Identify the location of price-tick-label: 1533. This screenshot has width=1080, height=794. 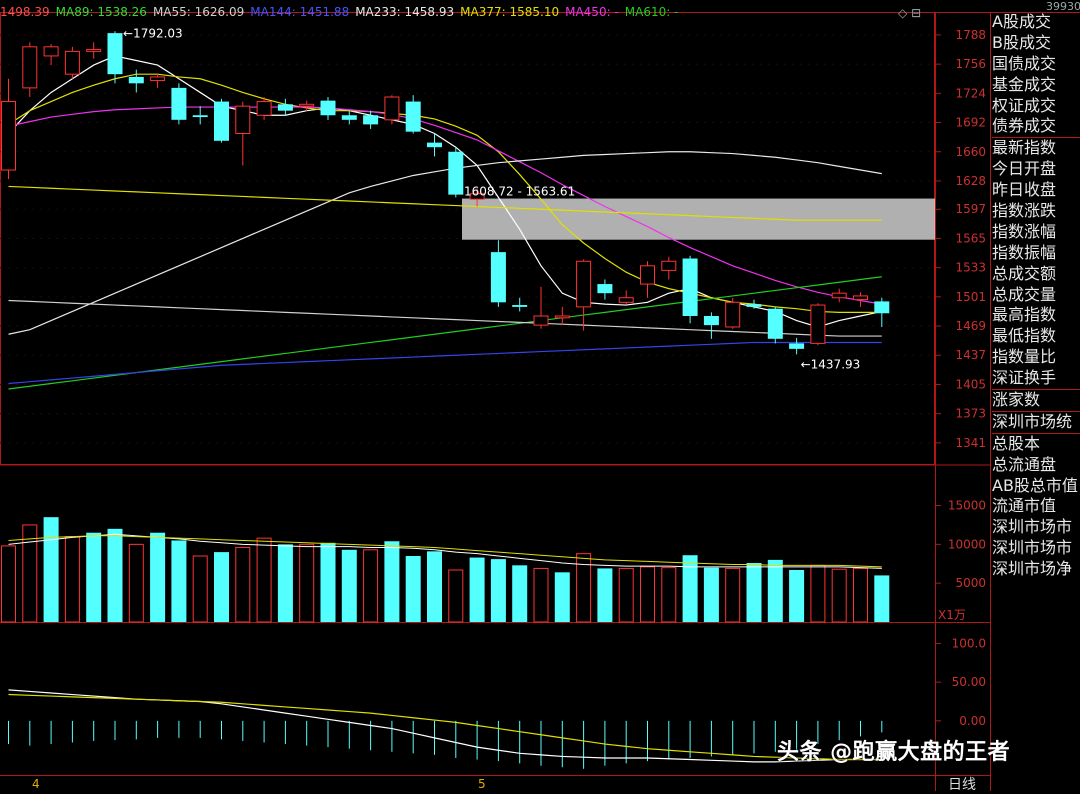
(970, 268).